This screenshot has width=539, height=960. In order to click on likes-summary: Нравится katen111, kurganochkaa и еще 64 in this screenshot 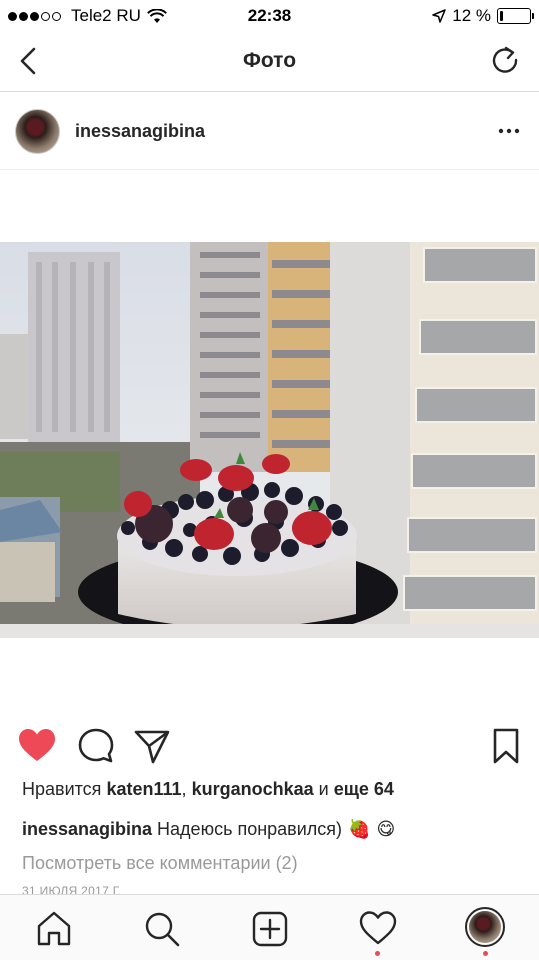, I will do `click(208, 789)`.